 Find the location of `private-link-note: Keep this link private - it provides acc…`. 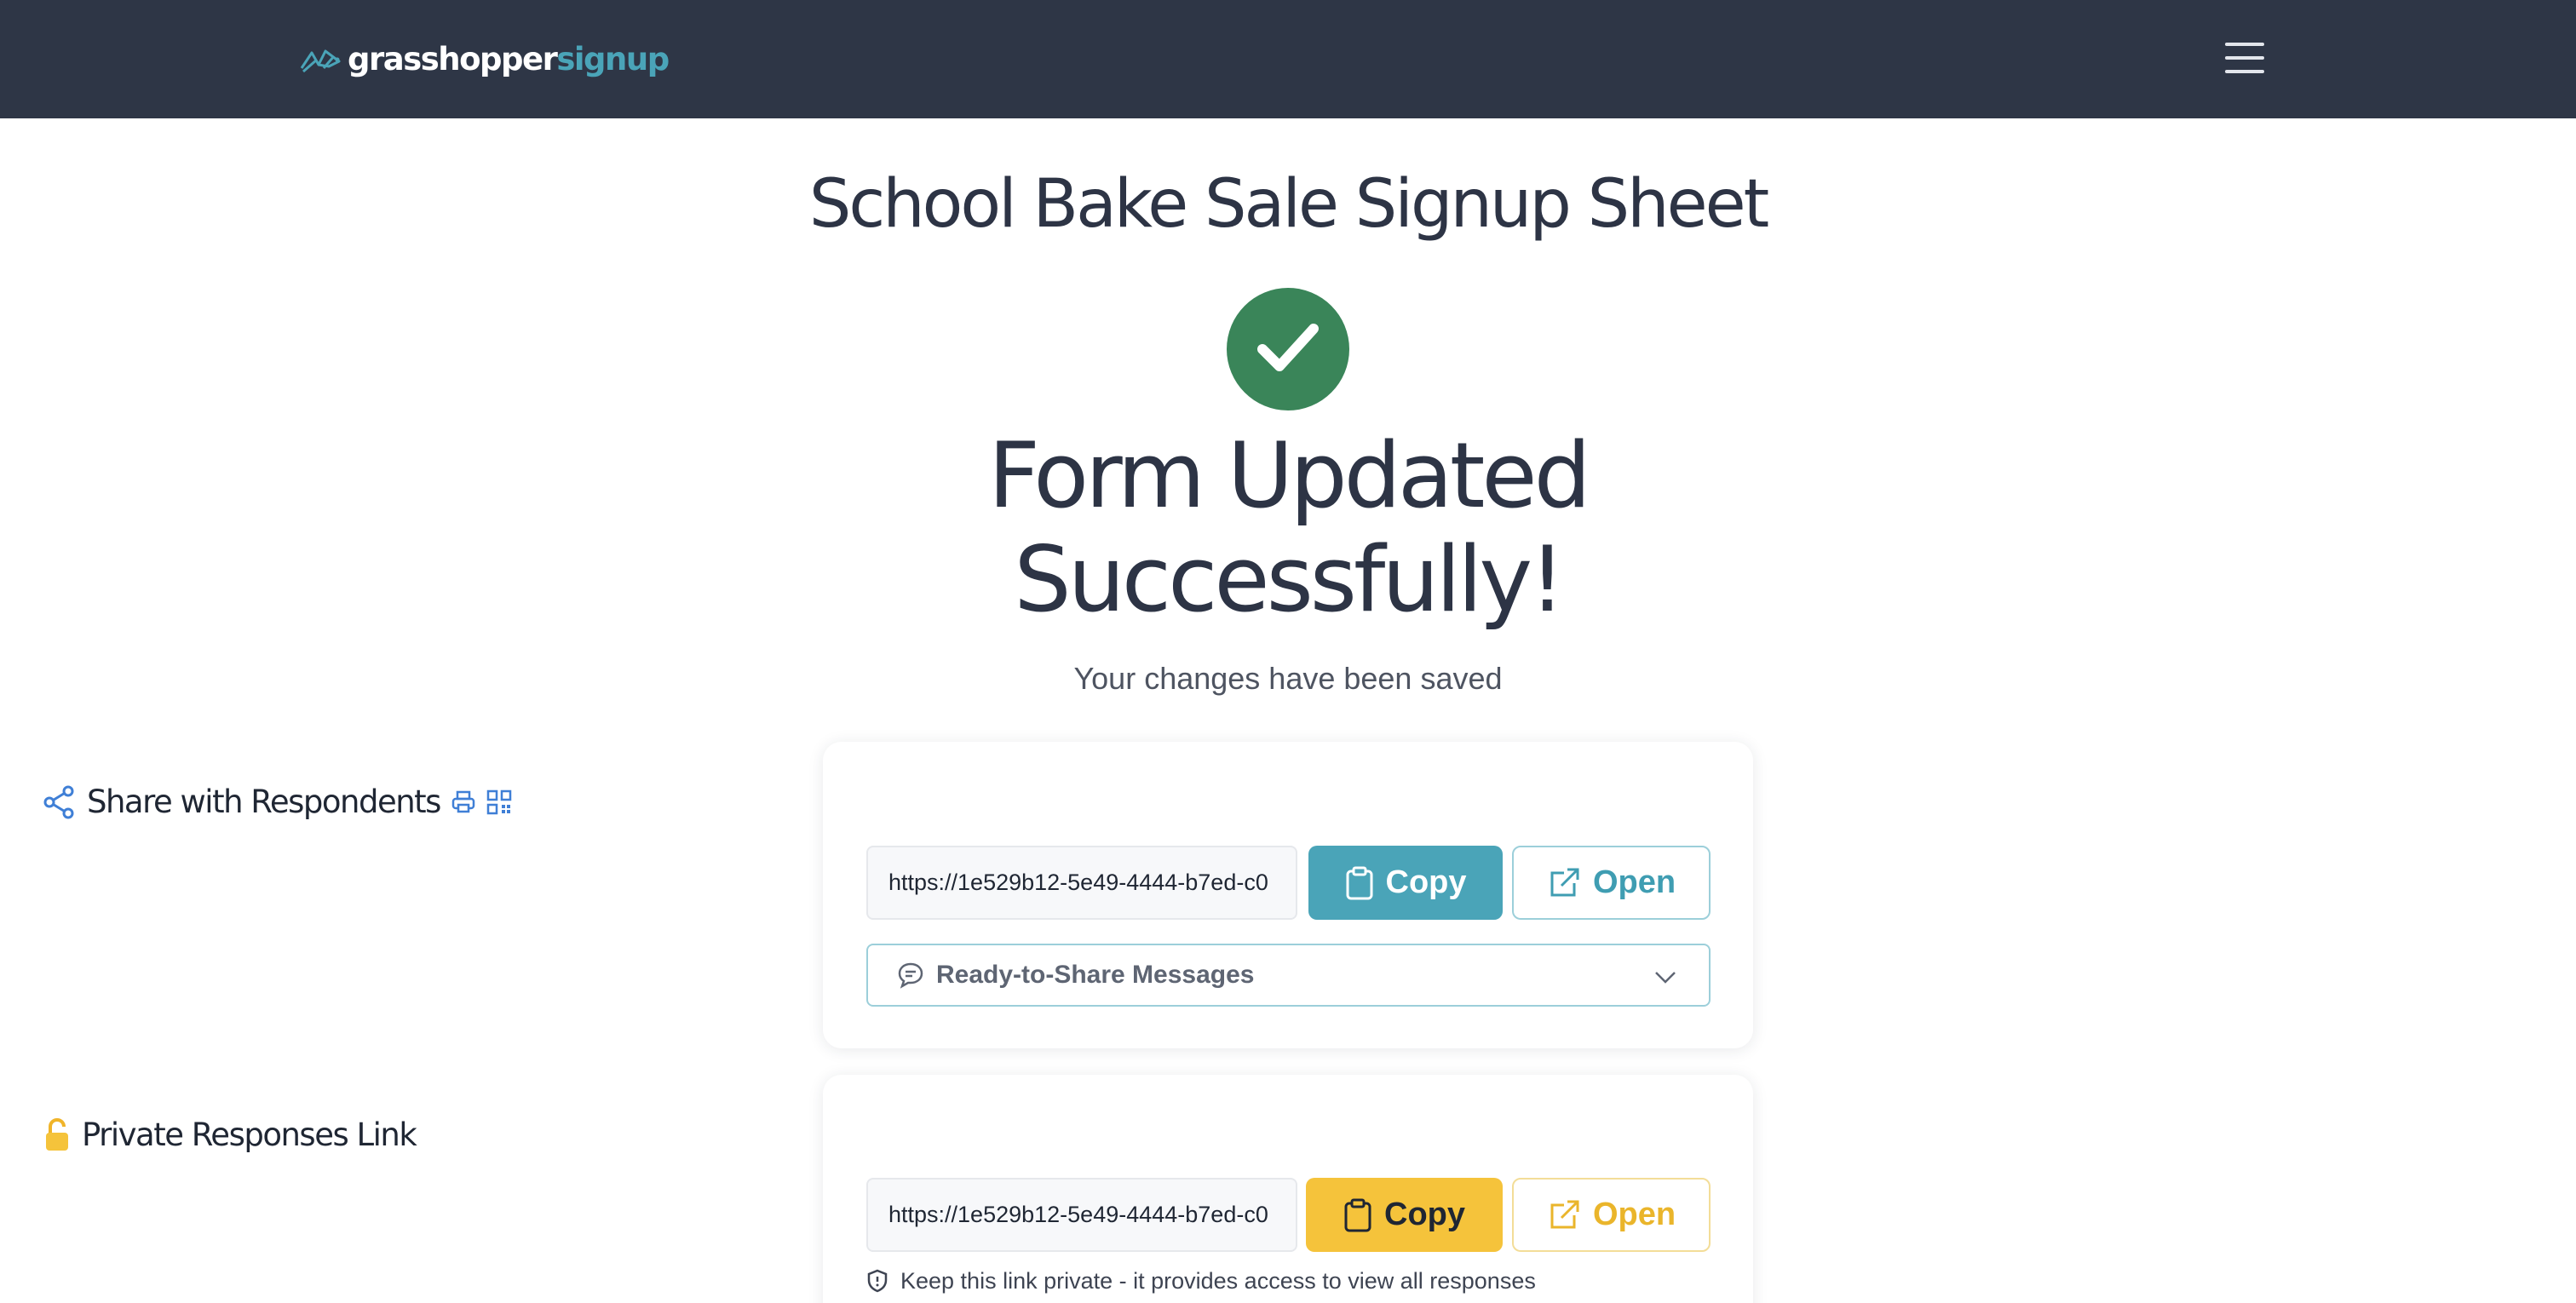

private-link-note: Keep this link private - it provides acc… is located at coordinates (1218, 1280).